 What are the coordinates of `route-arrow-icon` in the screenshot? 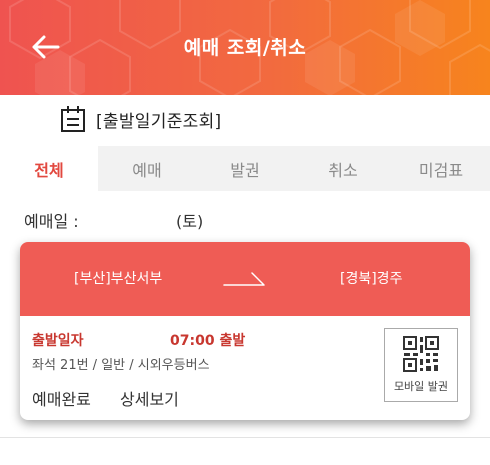 It's located at (244, 279).